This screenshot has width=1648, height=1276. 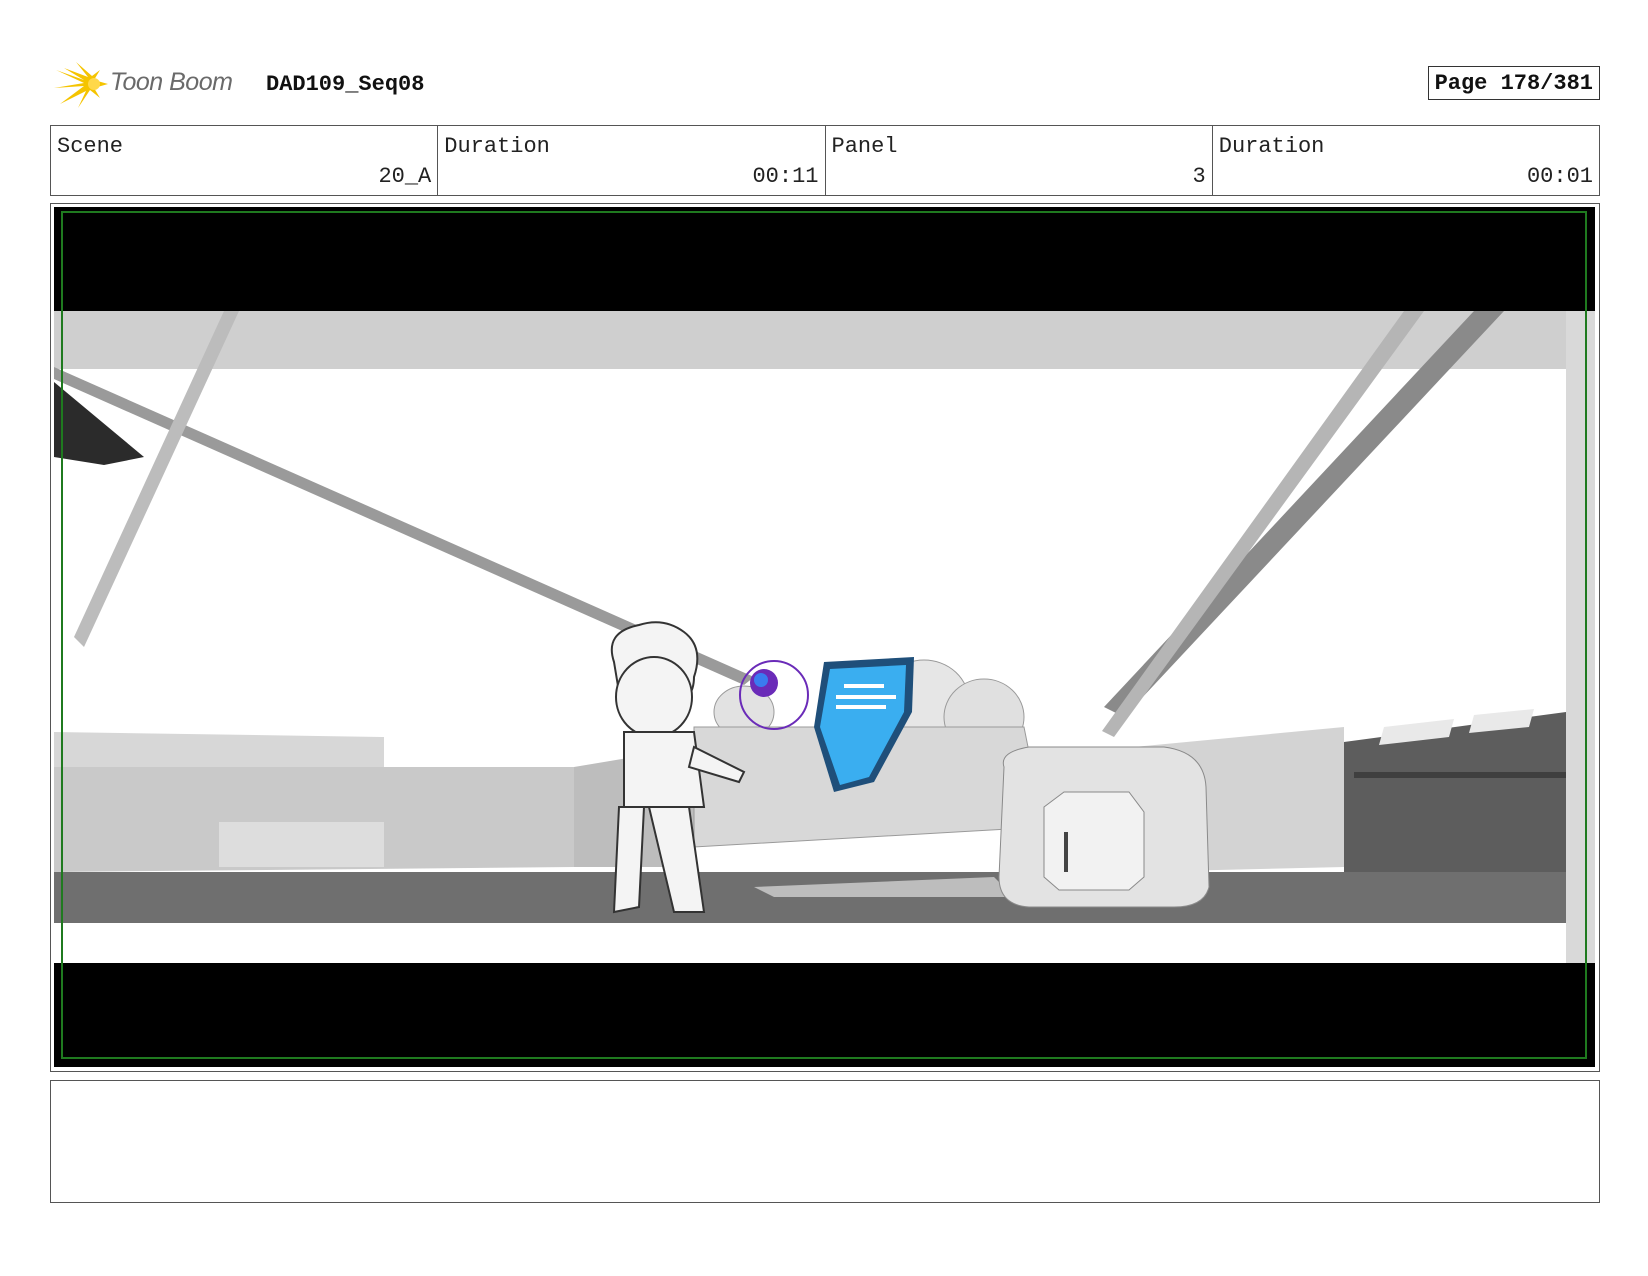 I want to click on panel-value: 3, so click(x=1199, y=176).